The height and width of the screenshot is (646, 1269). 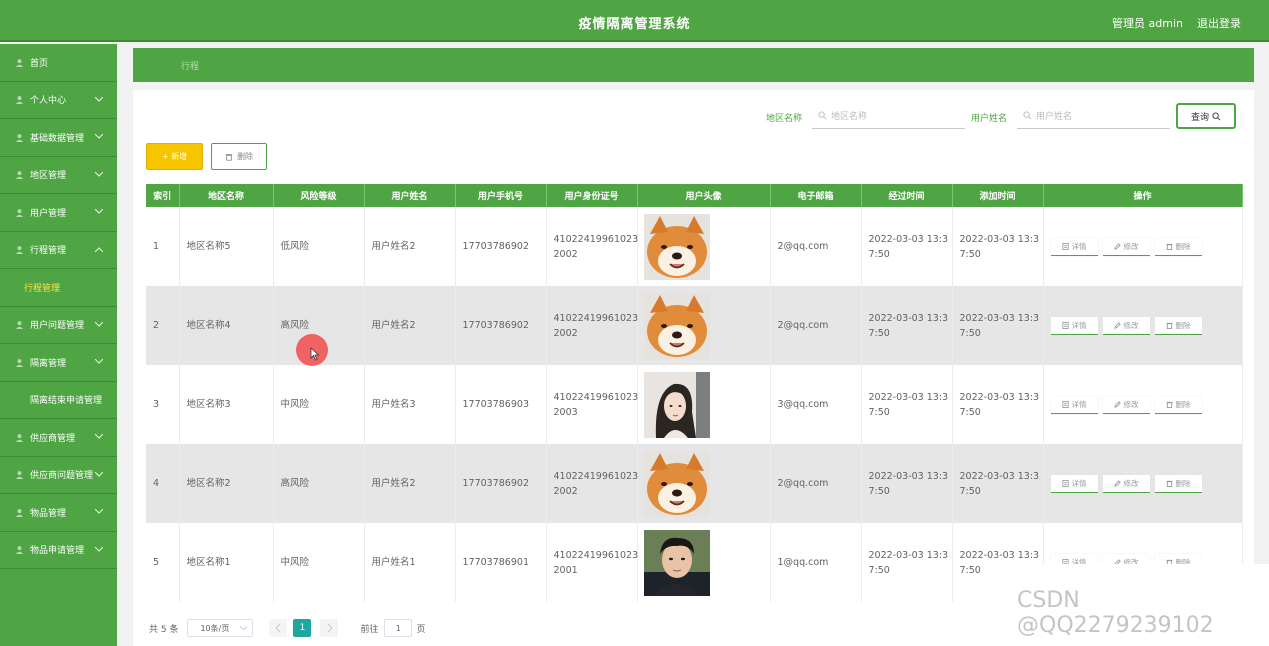 I want to click on logout-link: 退出登录, so click(x=1219, y=23).